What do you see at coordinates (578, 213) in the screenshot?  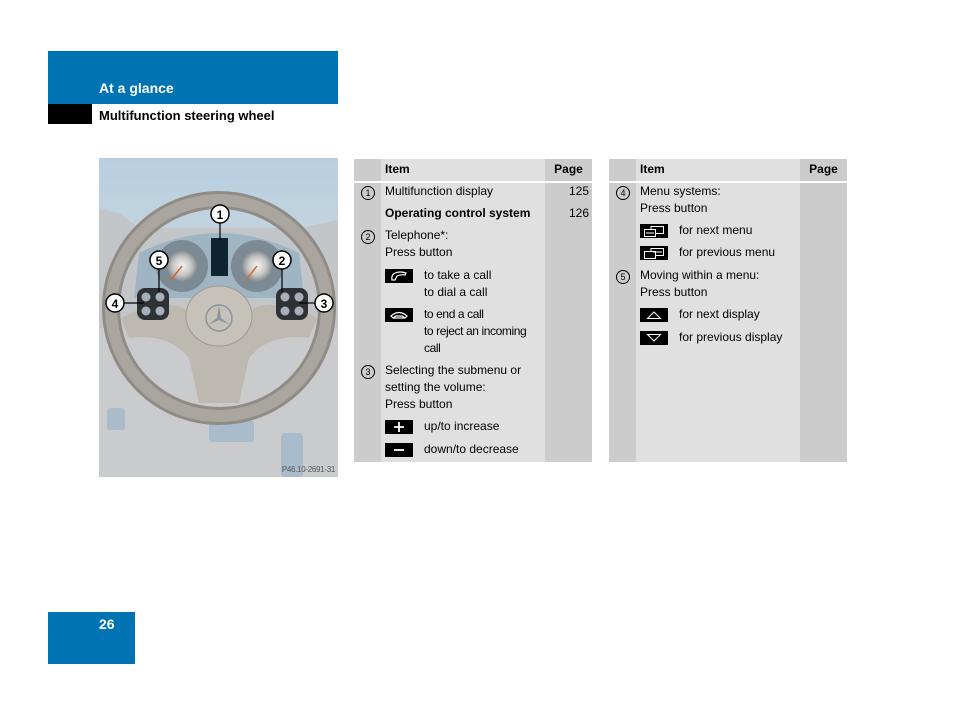 I see `page-ref: 126` at bounding box center [578, 213].